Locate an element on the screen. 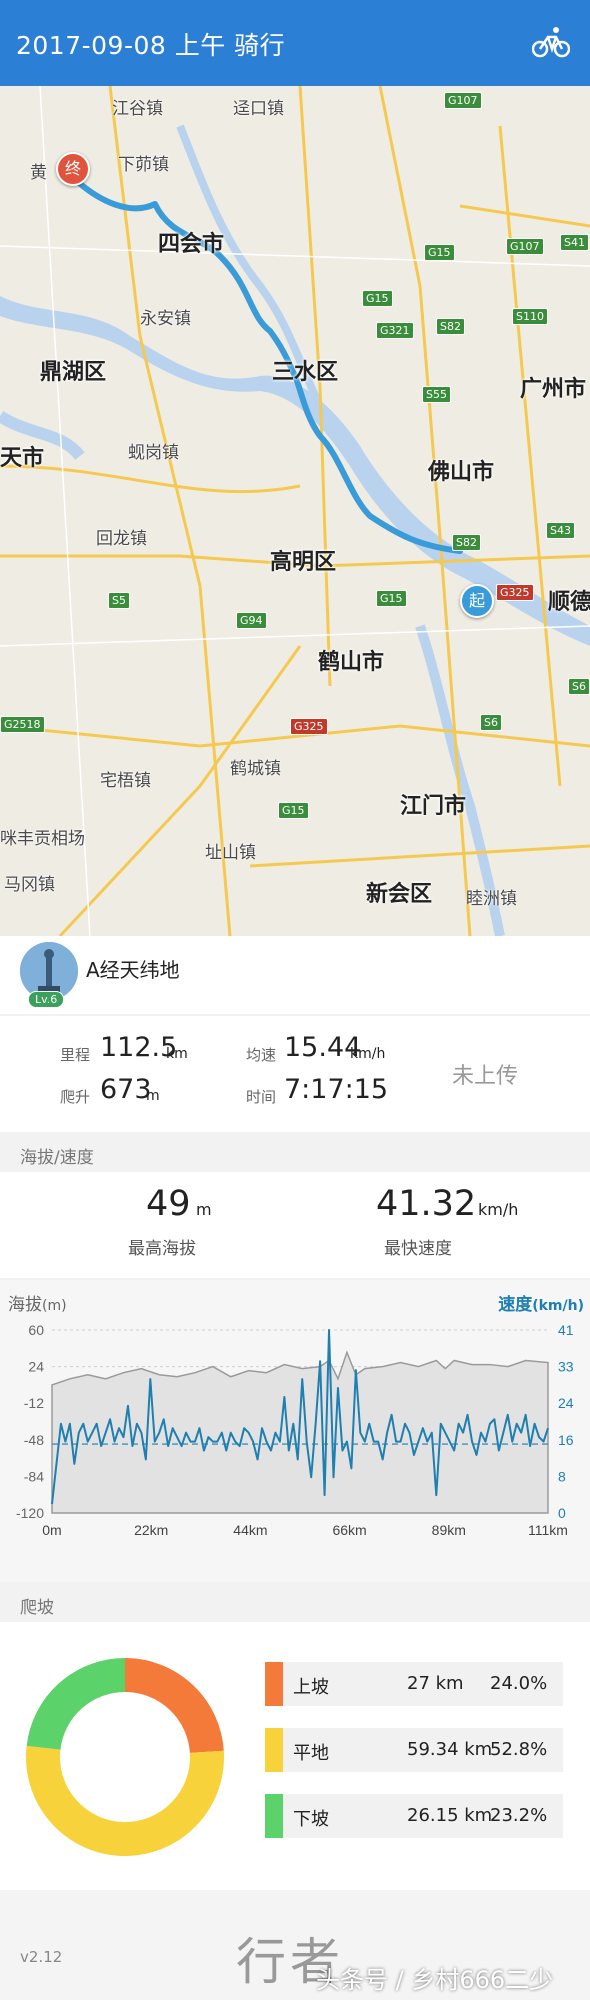 The height and width of the screenshot is (2000, 590). ride-title: 2017-09-08 上午 骑行 is located at coordinates (151, 45).